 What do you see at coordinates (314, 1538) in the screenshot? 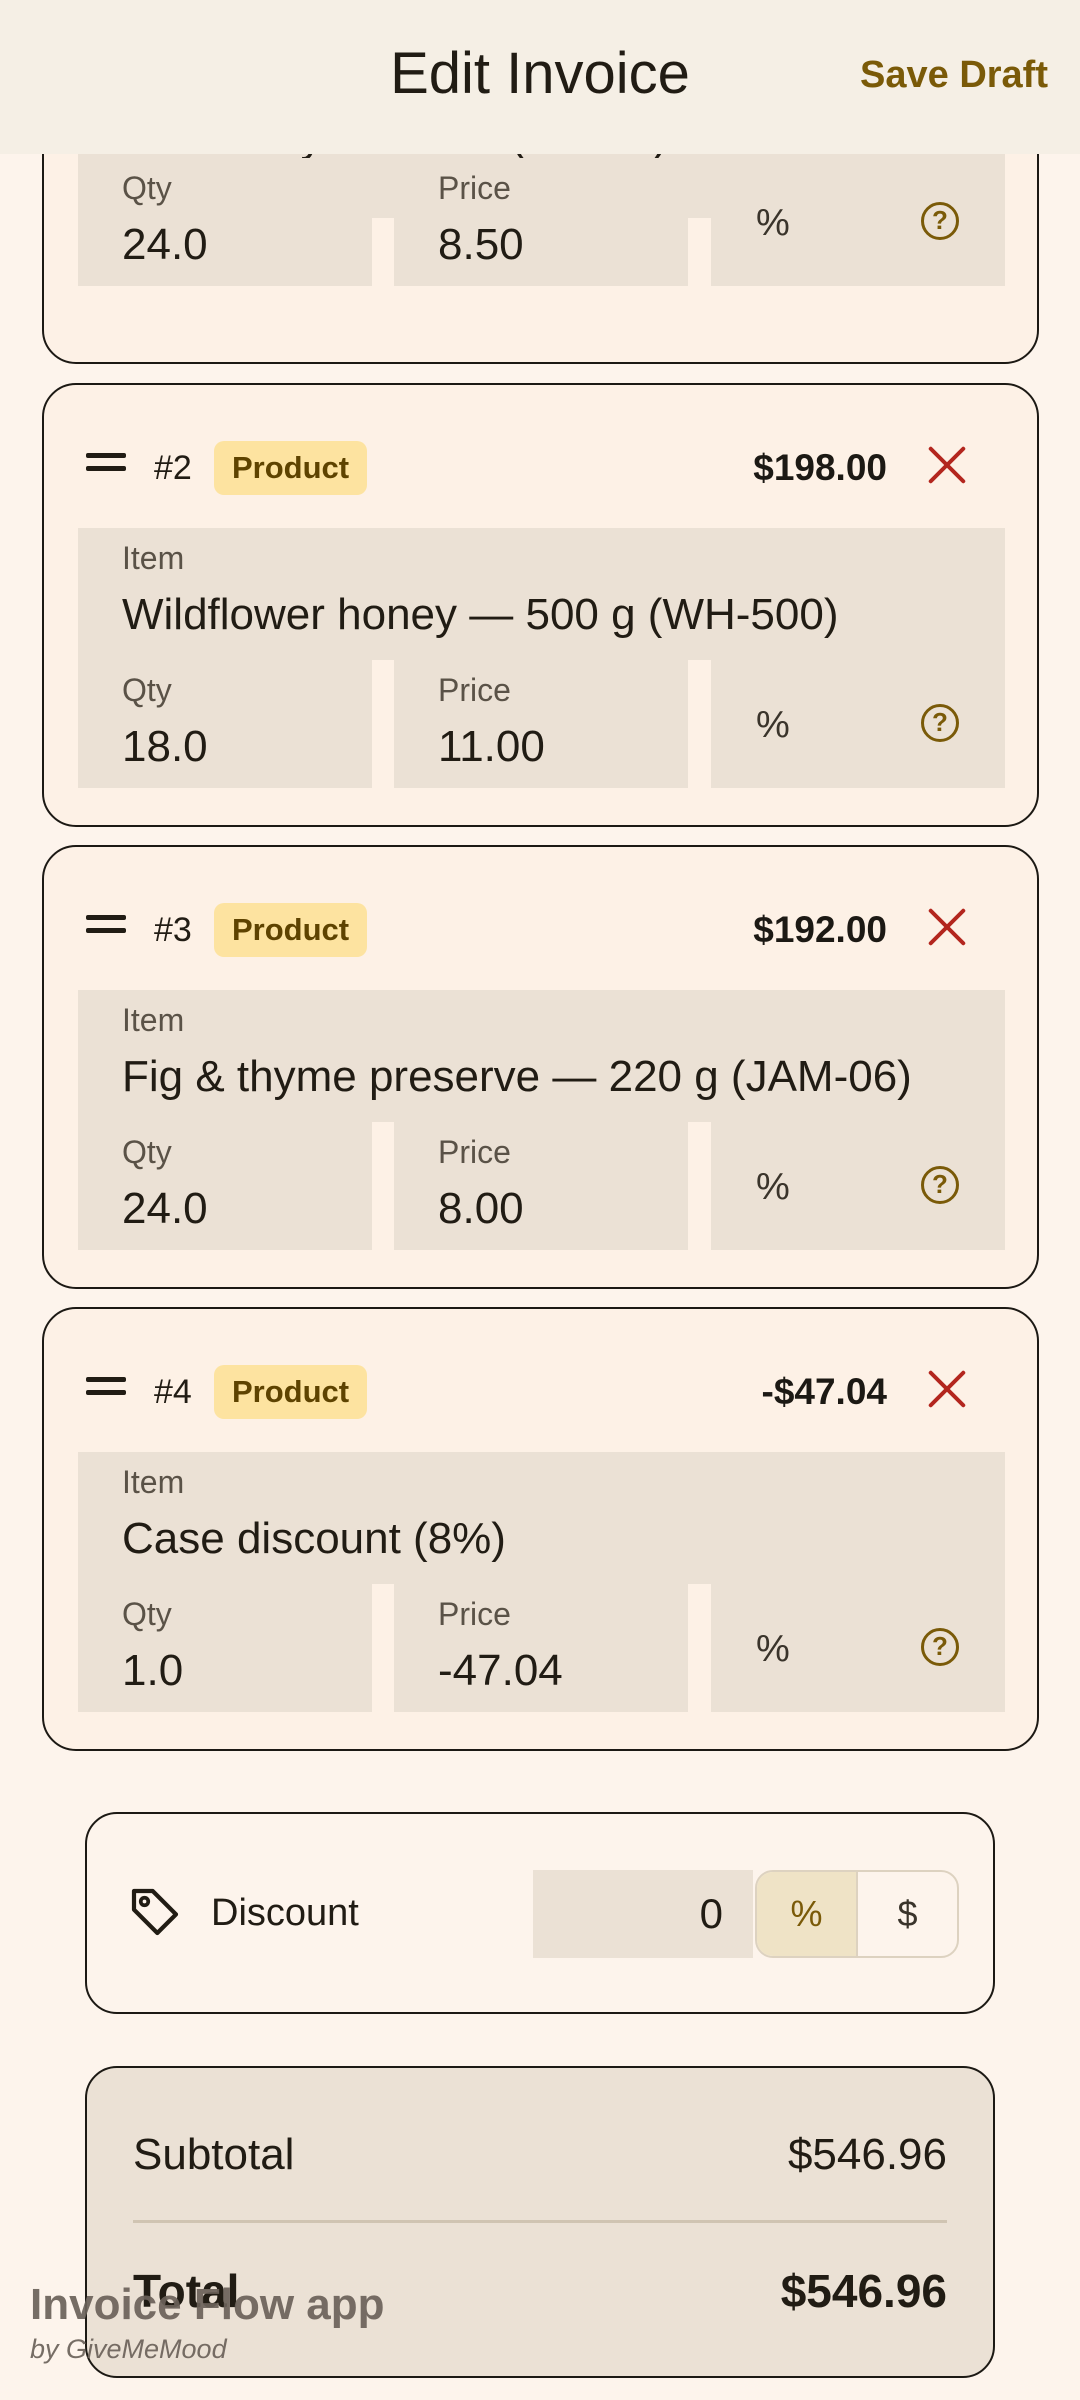
I see `item-value: Case discount (8%)` at bounding box center [314, 1538].